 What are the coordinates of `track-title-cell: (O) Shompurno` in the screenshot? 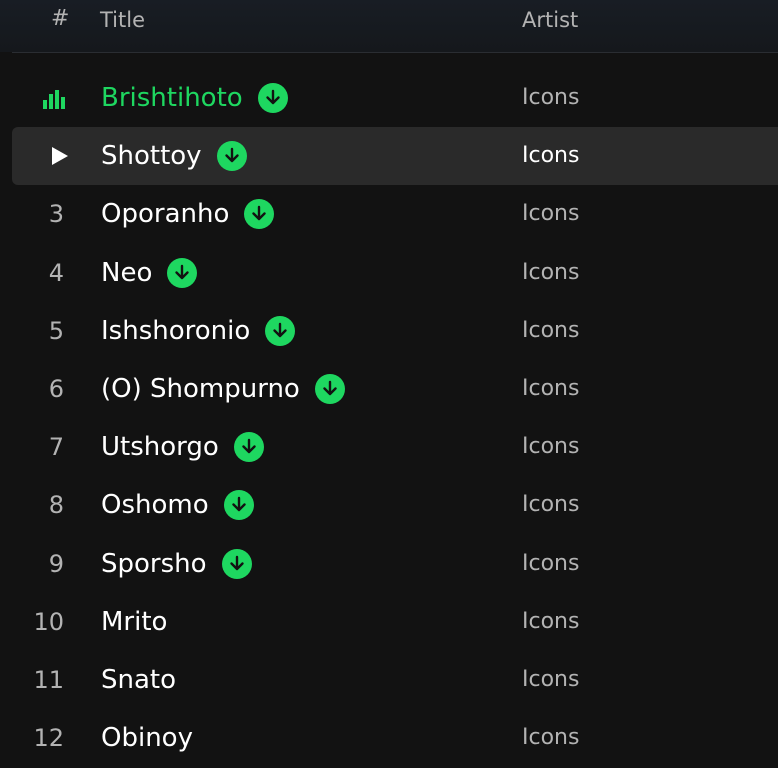 It's located at (223, 389).